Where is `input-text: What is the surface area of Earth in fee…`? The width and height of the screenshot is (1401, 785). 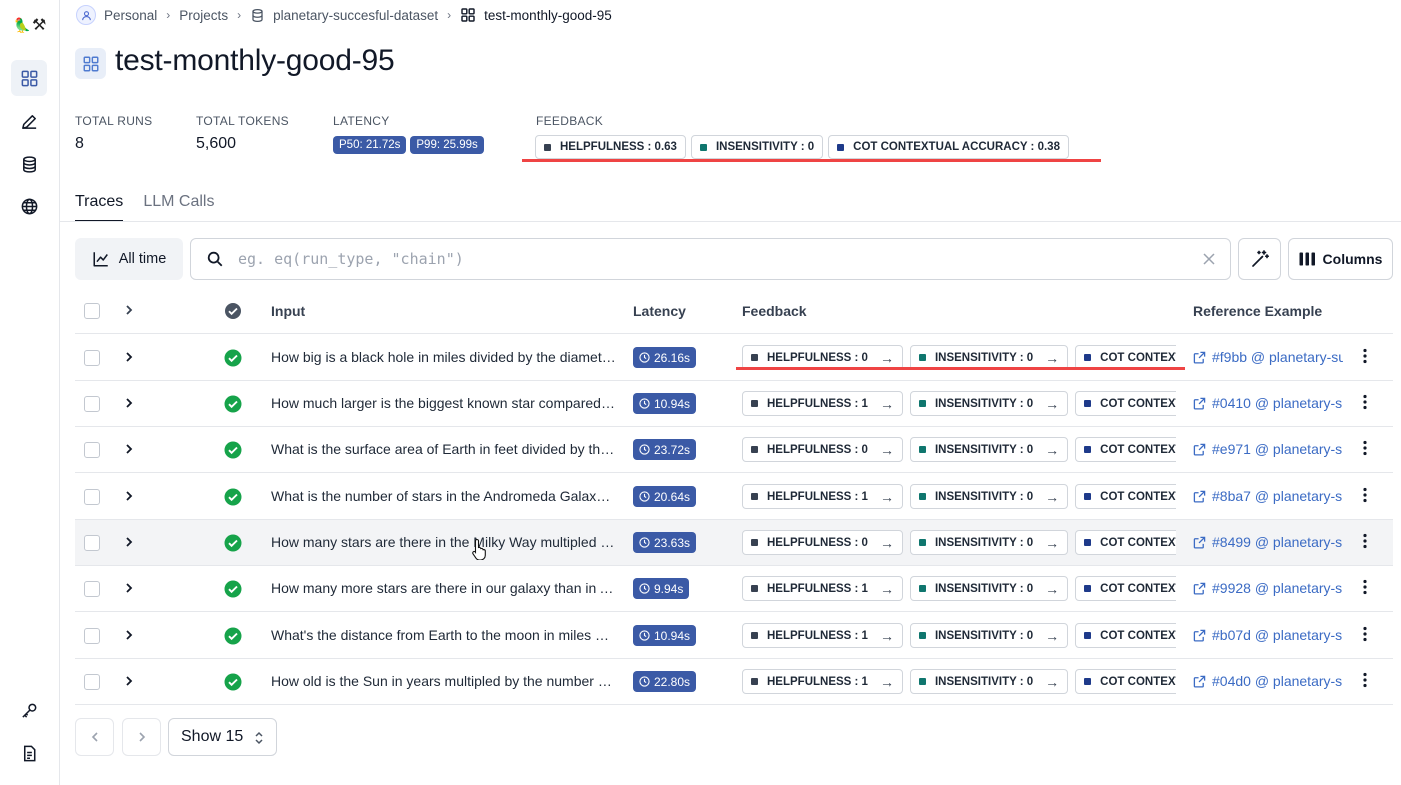 input-text: What is the surface area of Earth in fee… is located at coordinates (444, 449).